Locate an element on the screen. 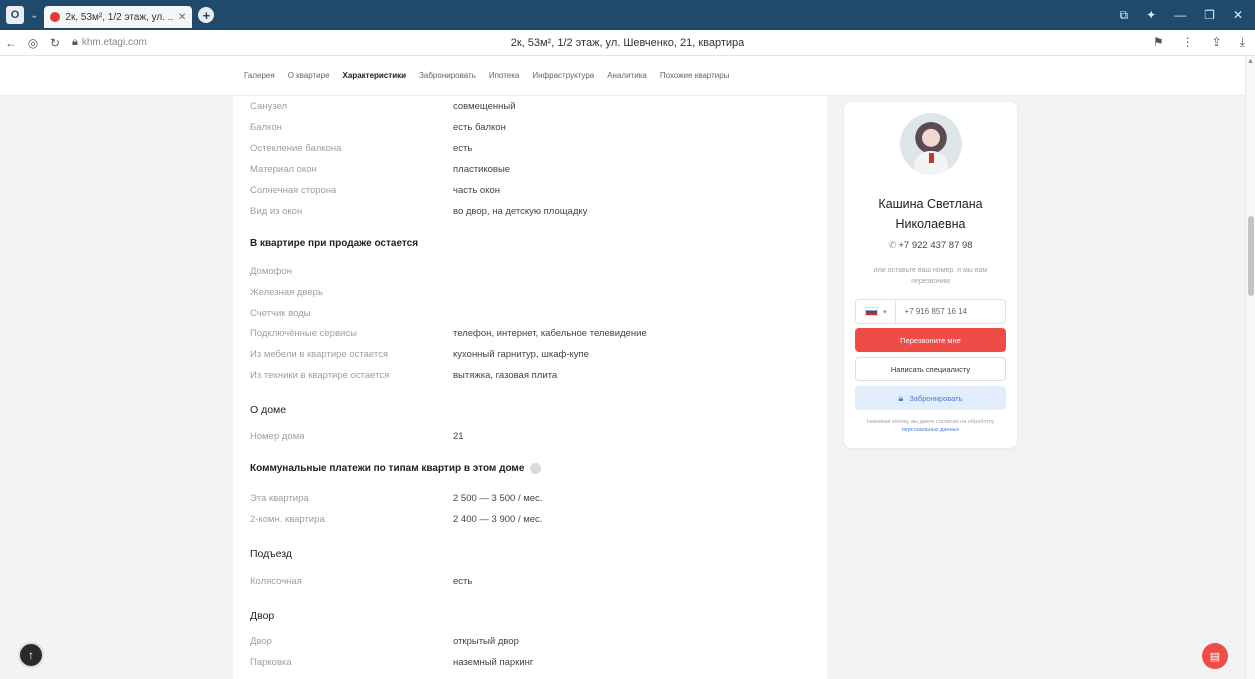 This screenshot has width=1255, height=679. agent-name: Кашина Светлана Николаевна is located at coordinates (930, 214).